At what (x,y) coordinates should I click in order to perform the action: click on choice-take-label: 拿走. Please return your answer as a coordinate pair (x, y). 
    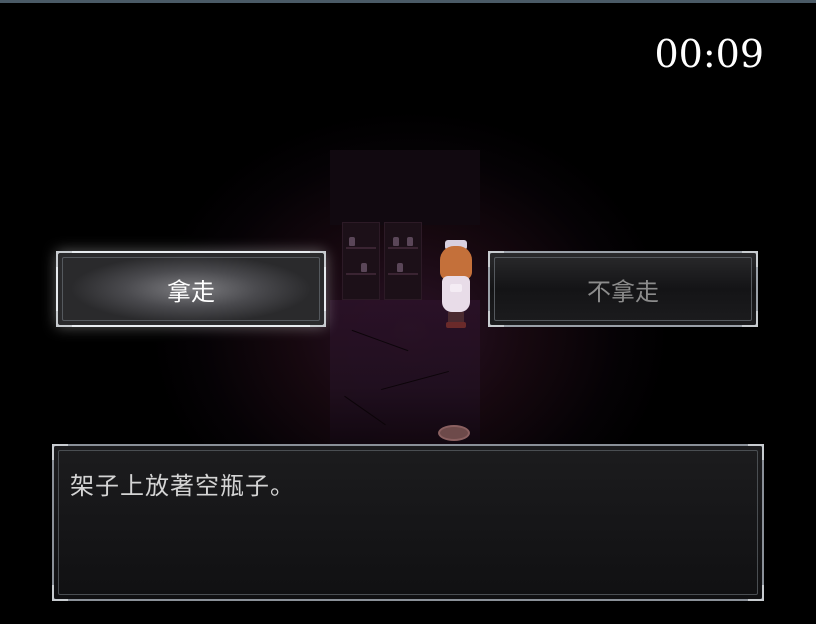
    Looking at the image, I should click on (191, 291).